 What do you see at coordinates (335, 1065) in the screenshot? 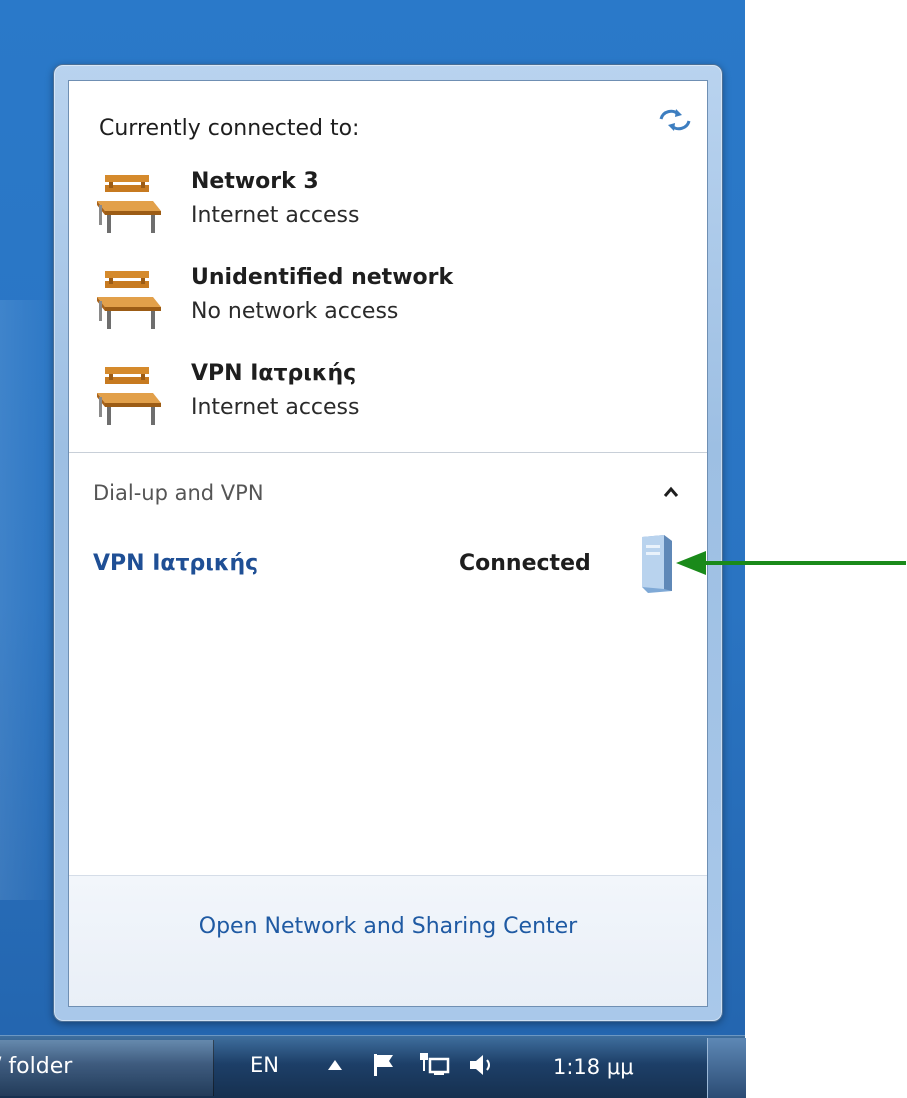
I see `show-hidden-icons-icon` at bounding box center [335, 1065].